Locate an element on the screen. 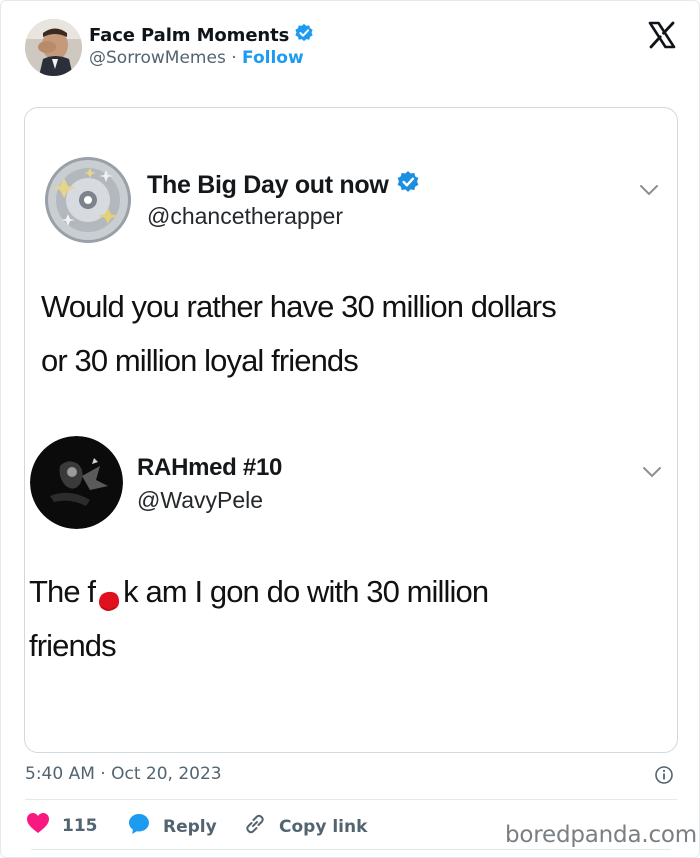  tweet1-handle: @chancetherapper is located at coordinates (245, 216).